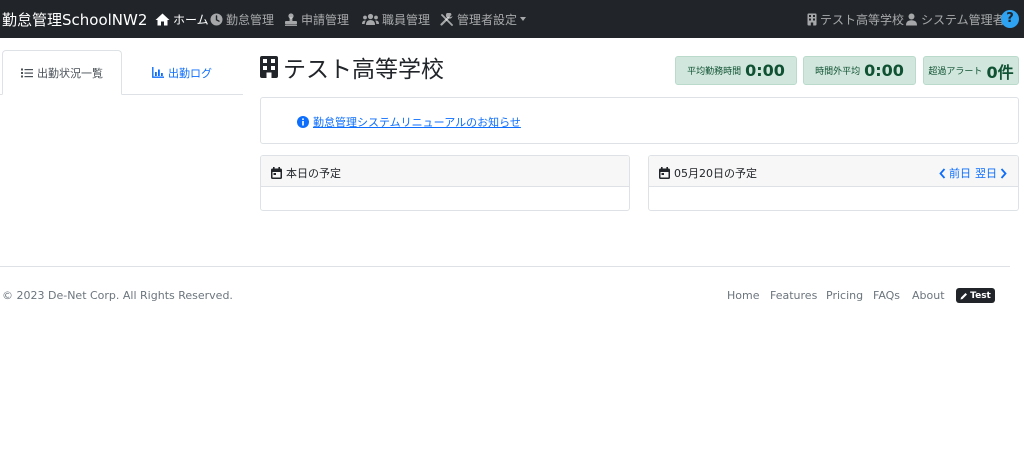 This screenshot has width=1024, height=472. Describe the element at coordinates (862, 19) in the screenshot. I see `nav-school-label: テスト高等学校` at that location.